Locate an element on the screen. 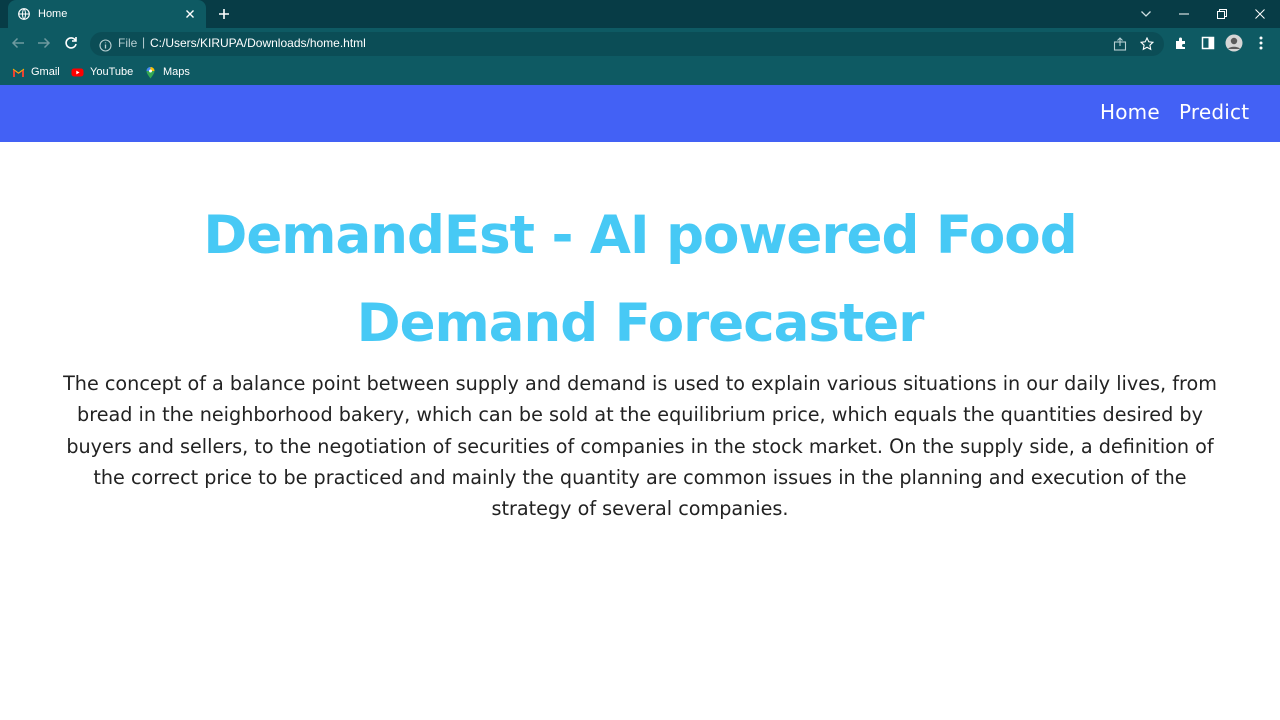  more-menu-icon is located at coordinates (1261, 43).